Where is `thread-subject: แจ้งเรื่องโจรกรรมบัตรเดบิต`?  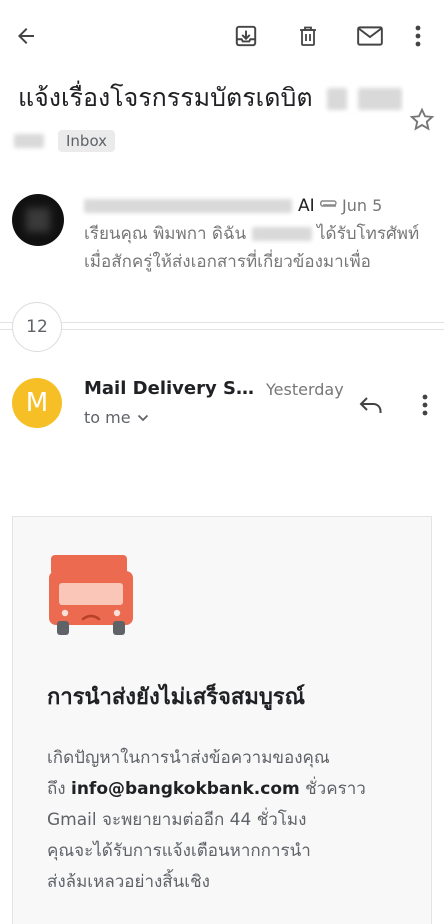
thread-subject: แจ้งเรื่องโจรกรรมบัตรเดบิต is located at coordinates (211, 98).